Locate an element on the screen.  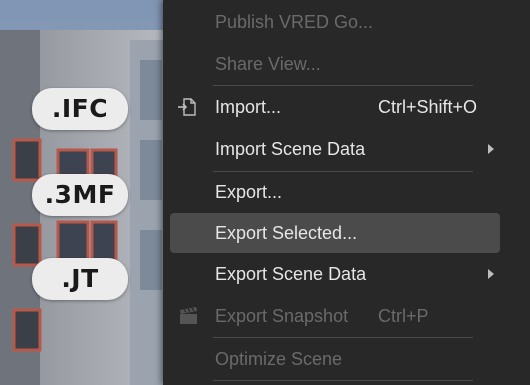
3mf-format-badge: .3MF is located at coordinates (80, 195).